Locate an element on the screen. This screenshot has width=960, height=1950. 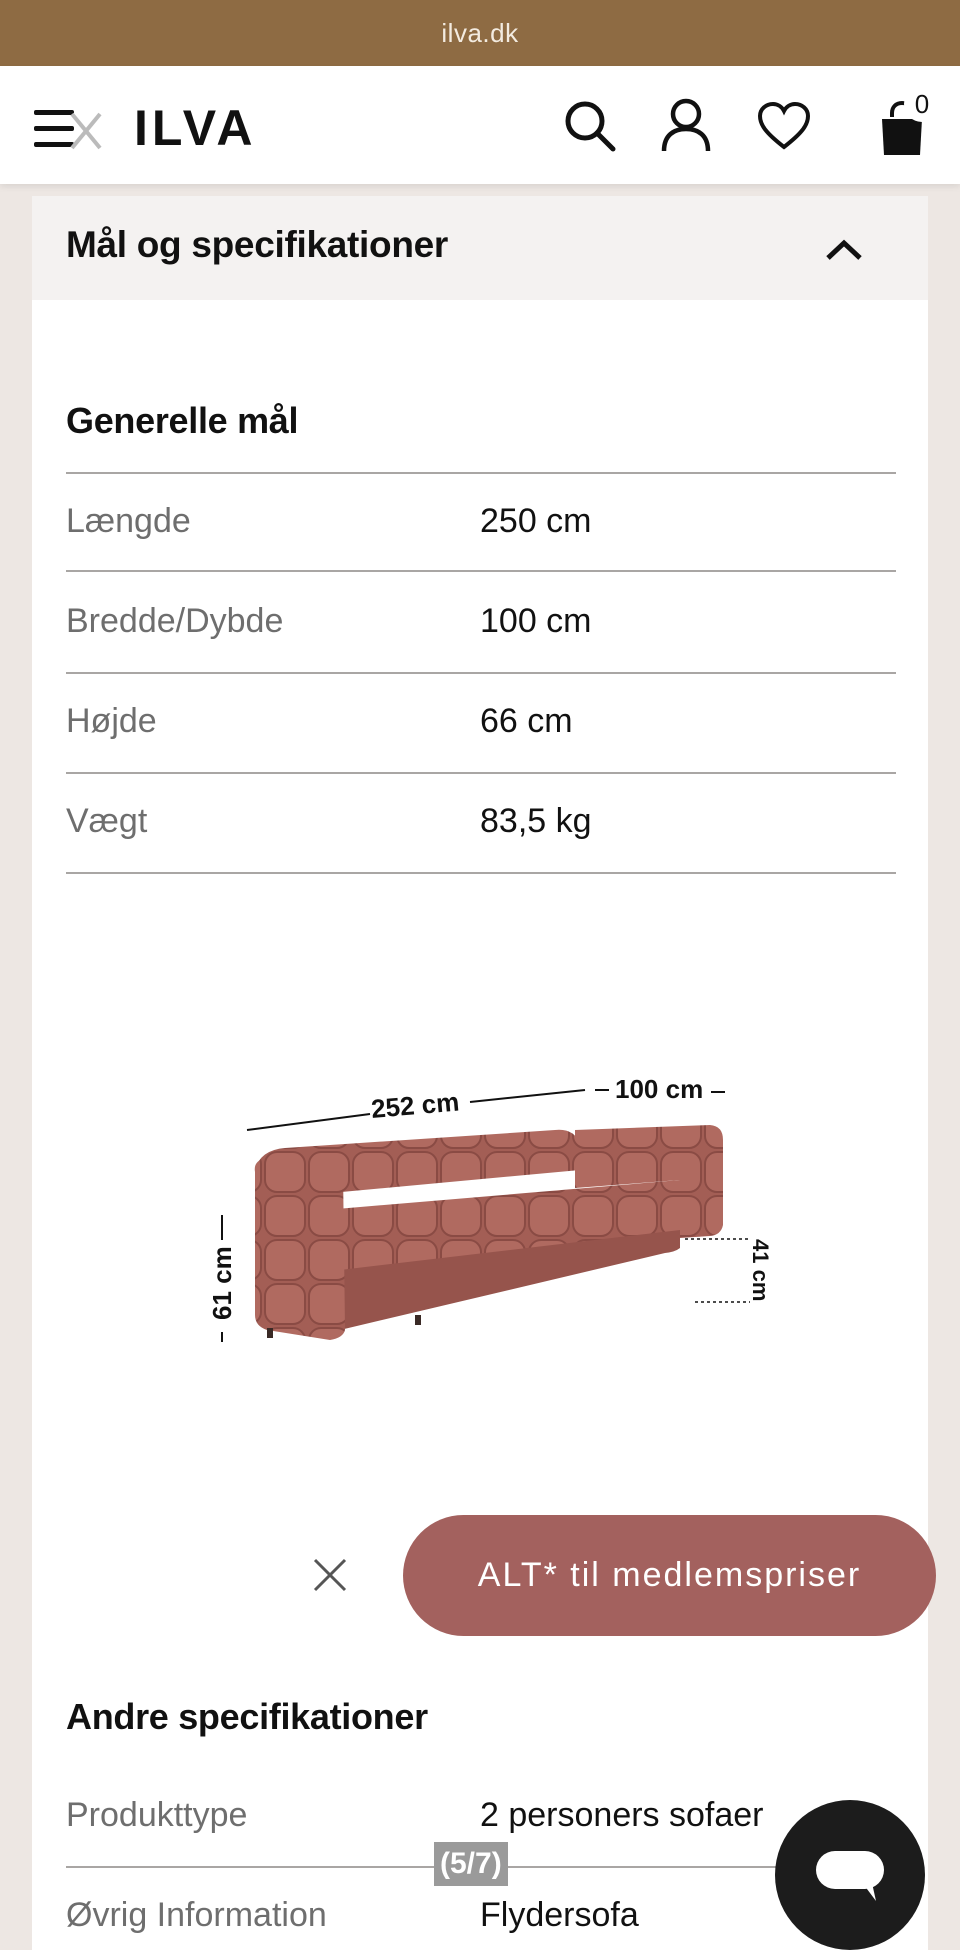
spec-label: Højde is located at coordinates (111, 721).